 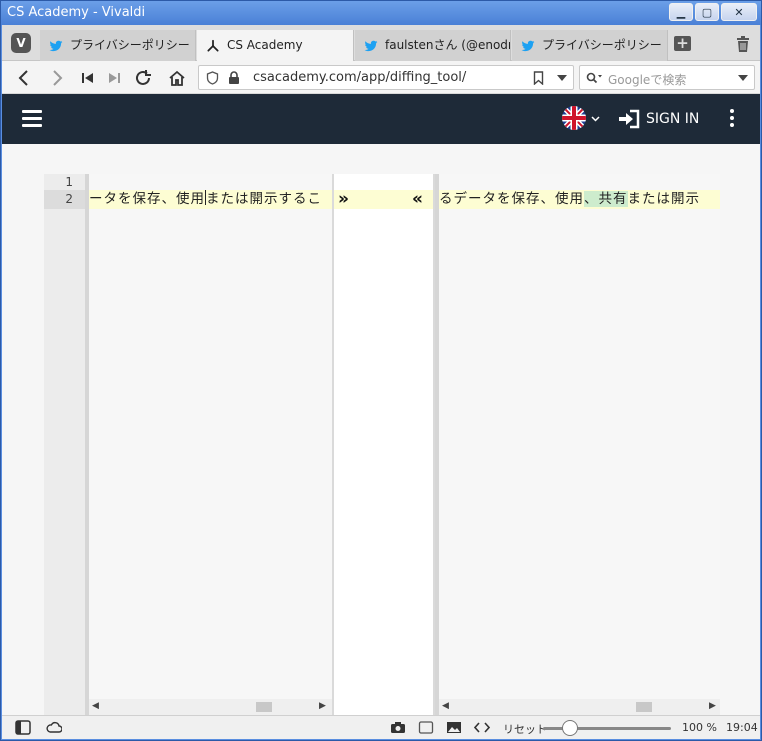 I want to click on home-icon, so click(x=177, y=78).